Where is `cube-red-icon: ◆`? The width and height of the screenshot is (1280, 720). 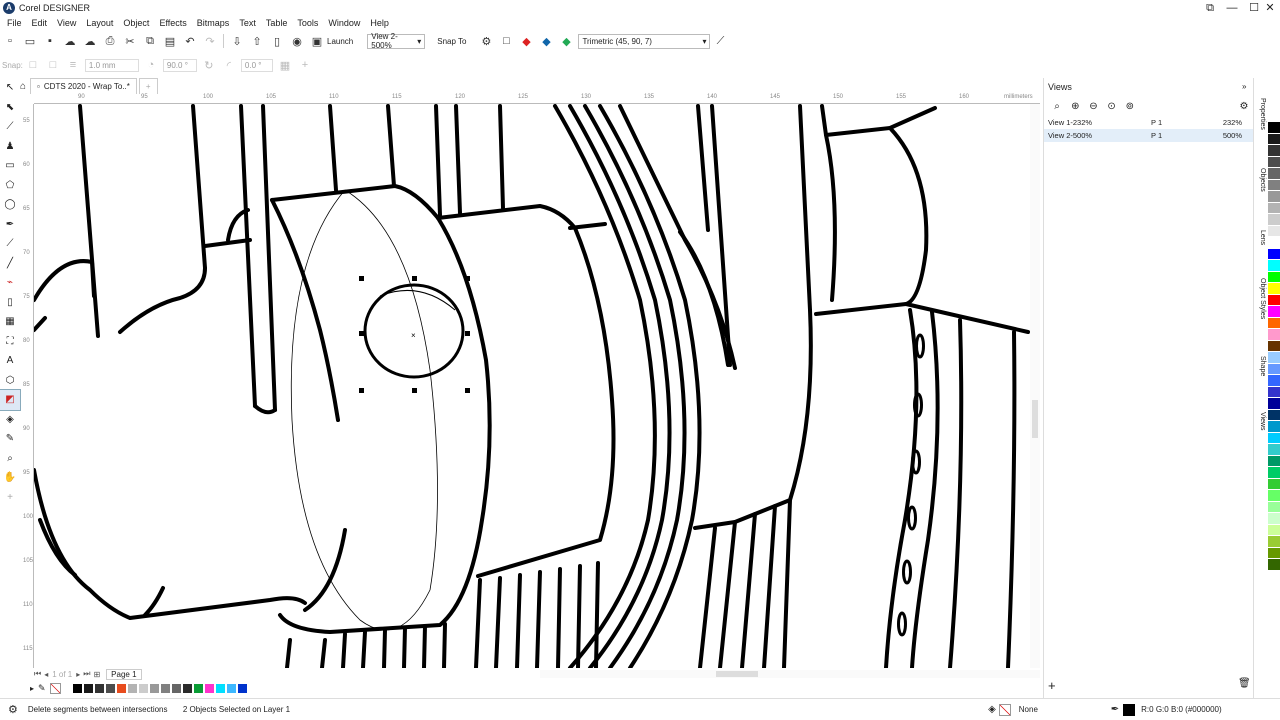 cube-red-icon: ◆ is located at coordinates (526, 41).